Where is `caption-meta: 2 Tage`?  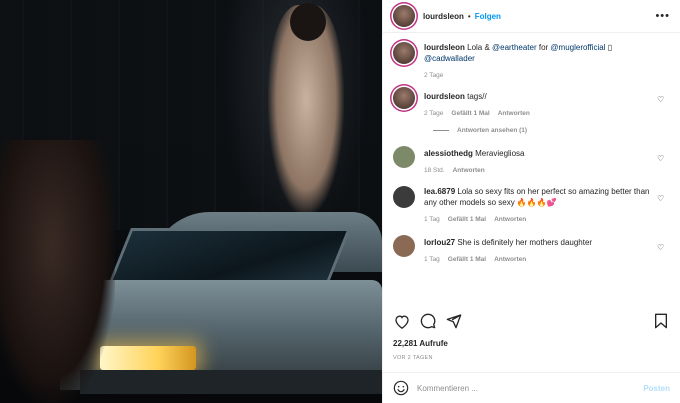
caption-meta: 2 Tage is located at coordinates (538, 75).